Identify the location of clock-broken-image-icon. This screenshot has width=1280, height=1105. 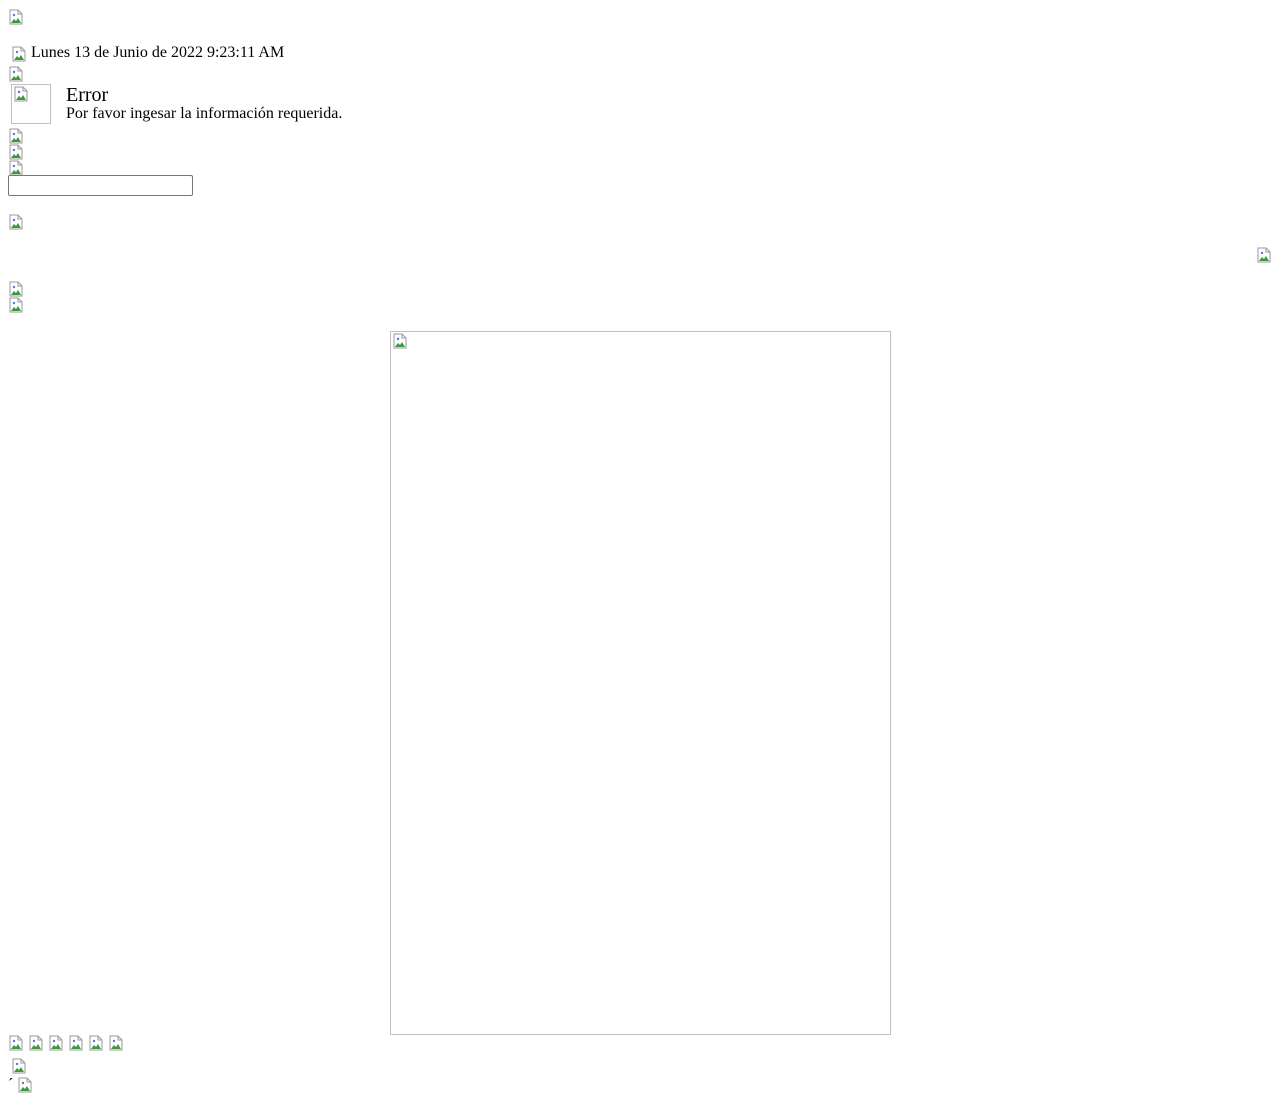
(19, 54).